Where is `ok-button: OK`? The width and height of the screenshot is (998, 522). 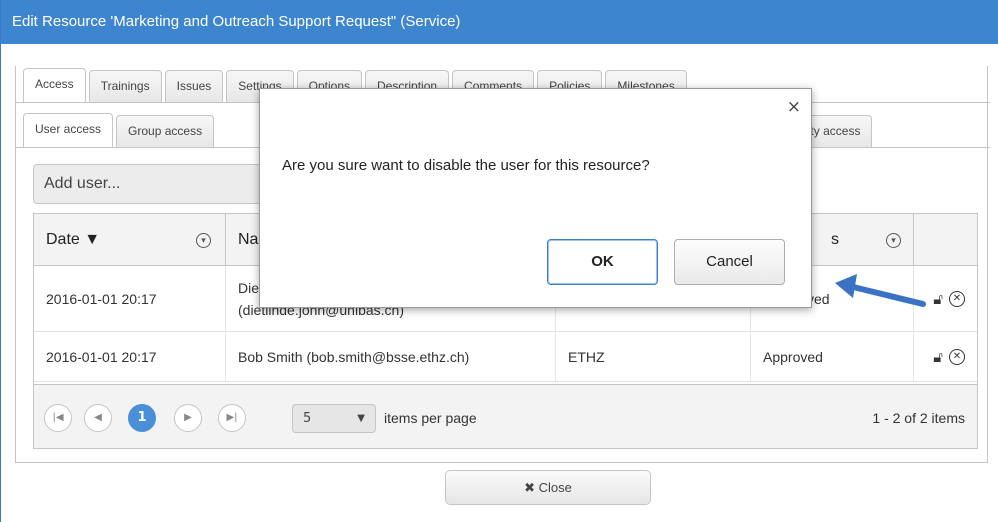
ok-button: OK is located at coordinates (602, 262).